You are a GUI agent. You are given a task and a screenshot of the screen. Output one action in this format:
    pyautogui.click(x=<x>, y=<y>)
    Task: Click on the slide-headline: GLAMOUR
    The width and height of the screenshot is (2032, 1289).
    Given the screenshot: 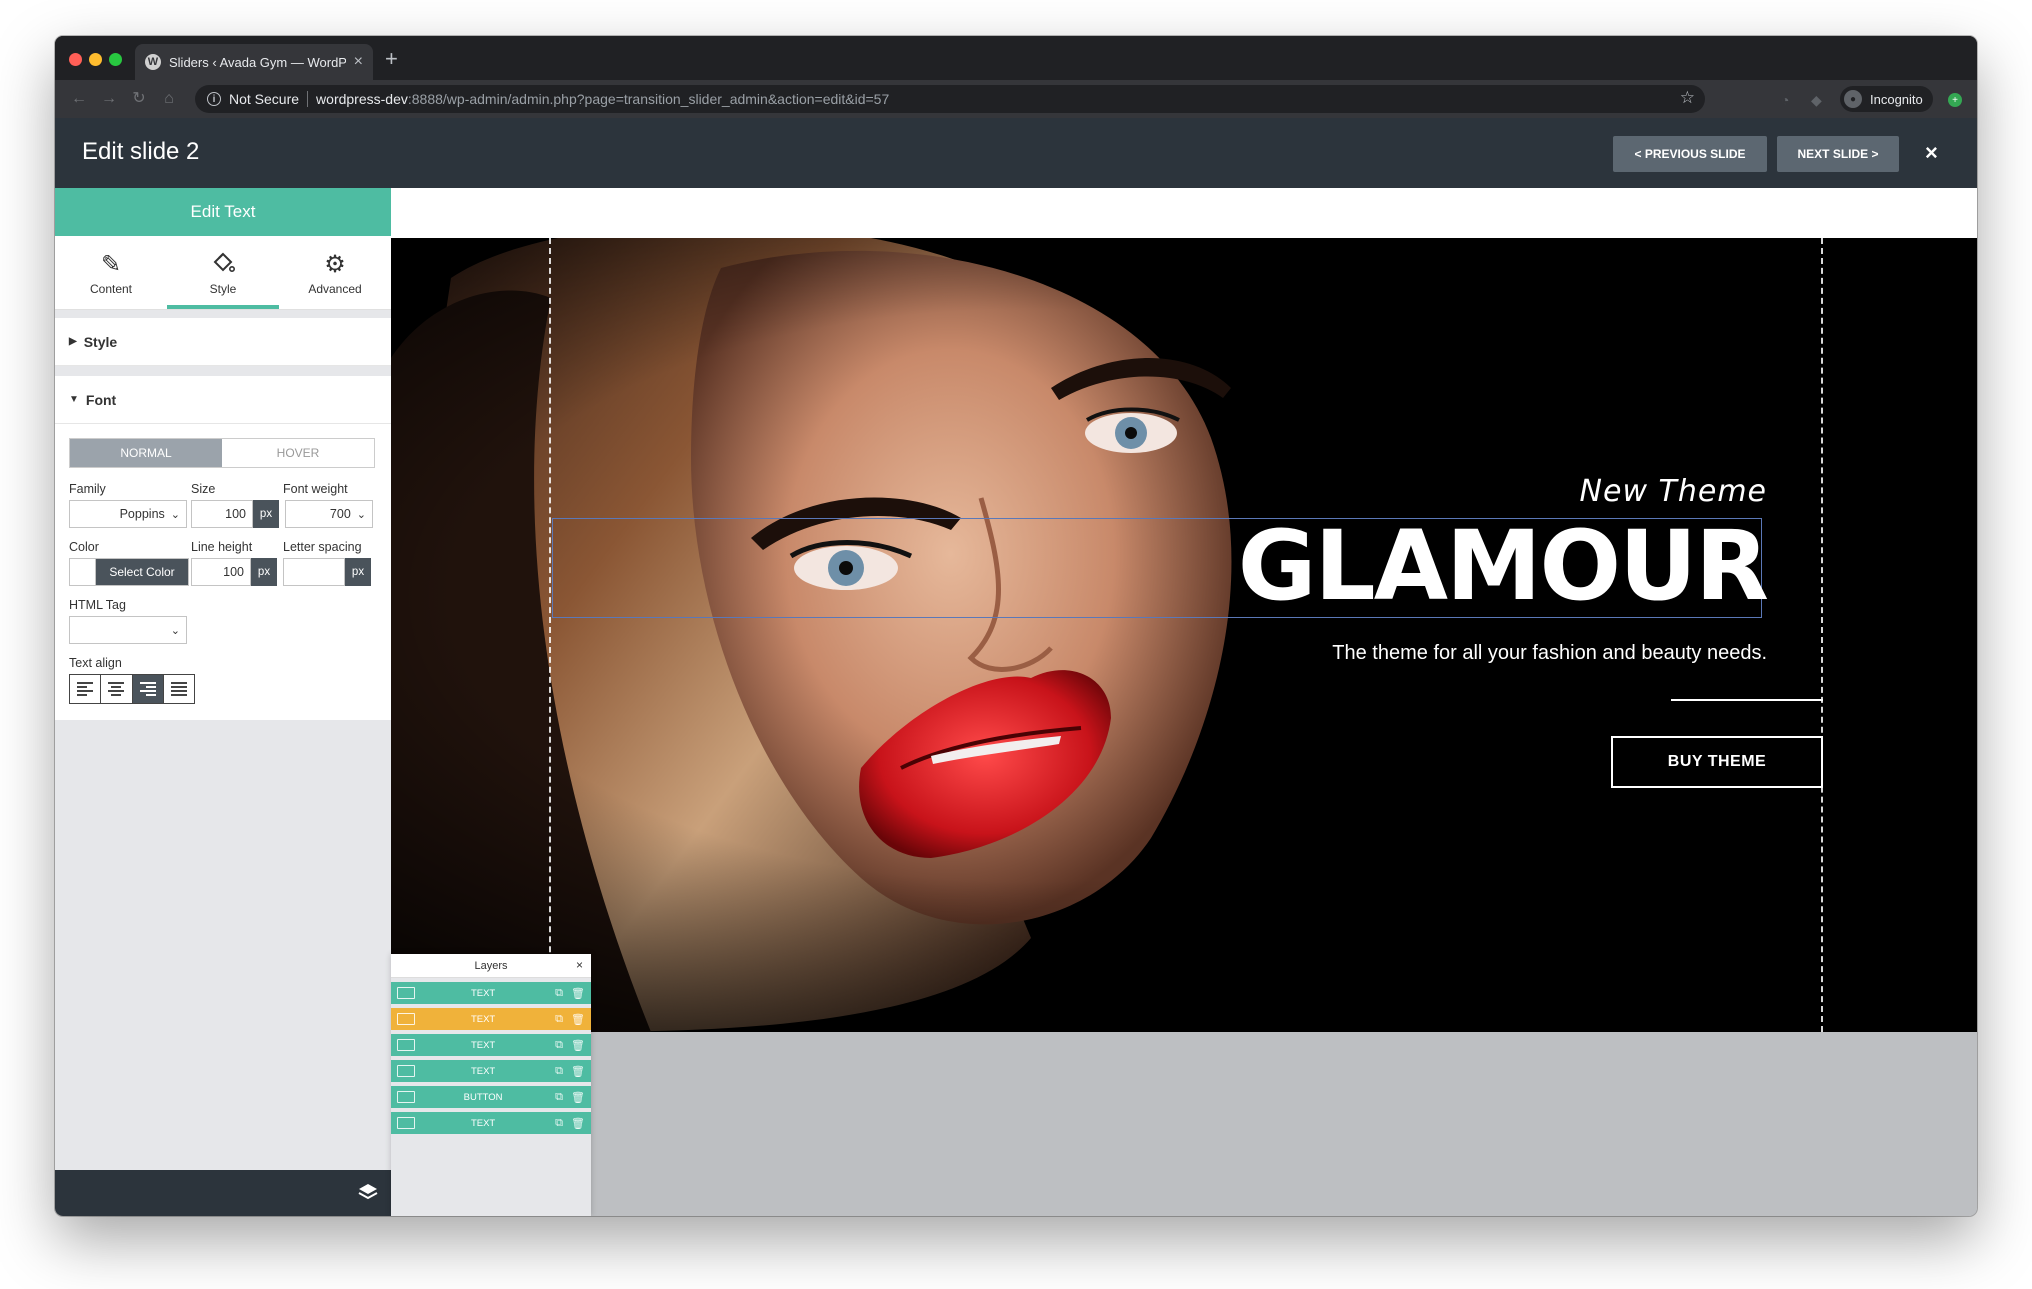 What is the action you would take?
    pyautogui.click(x=1503, y=566)
    